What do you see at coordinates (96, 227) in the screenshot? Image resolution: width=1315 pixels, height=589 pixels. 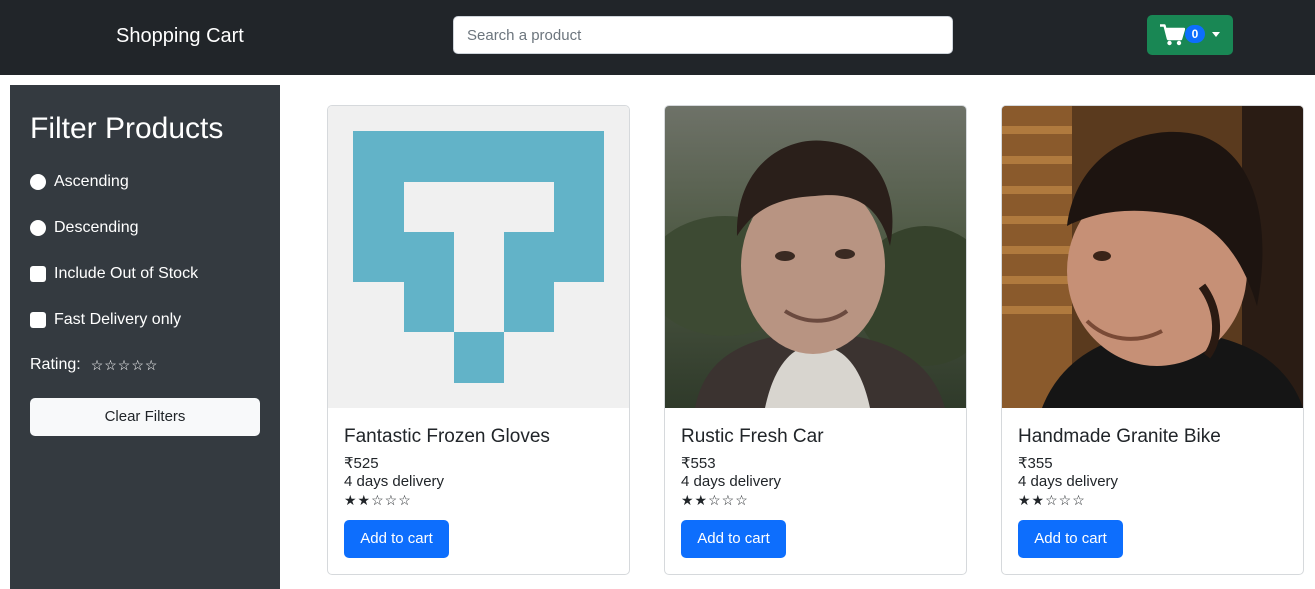 I see `option-label: Descending` at bounding box center [96, 227].